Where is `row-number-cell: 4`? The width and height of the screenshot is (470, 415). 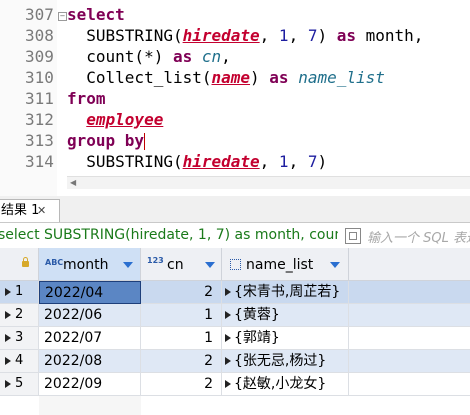
row-number-cell: 4 is located at coordinates (19, 361).